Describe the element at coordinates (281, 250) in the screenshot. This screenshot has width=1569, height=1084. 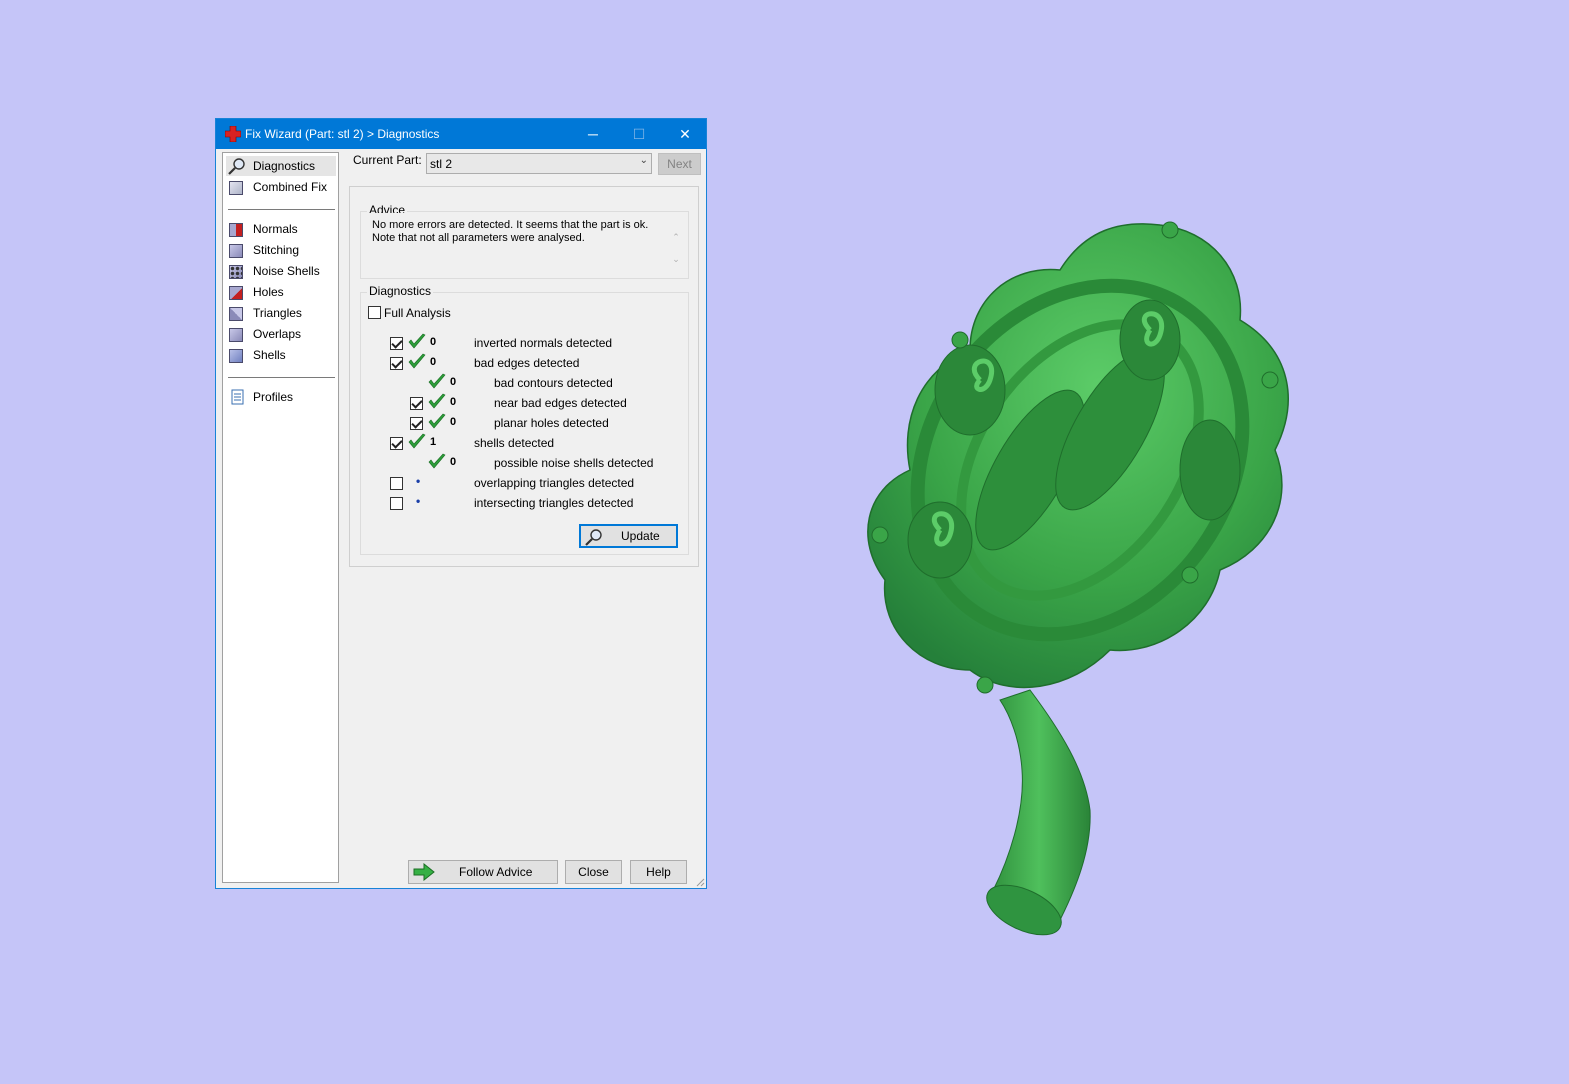
I see `sidebar-item-stitching: Stitching` at that location.